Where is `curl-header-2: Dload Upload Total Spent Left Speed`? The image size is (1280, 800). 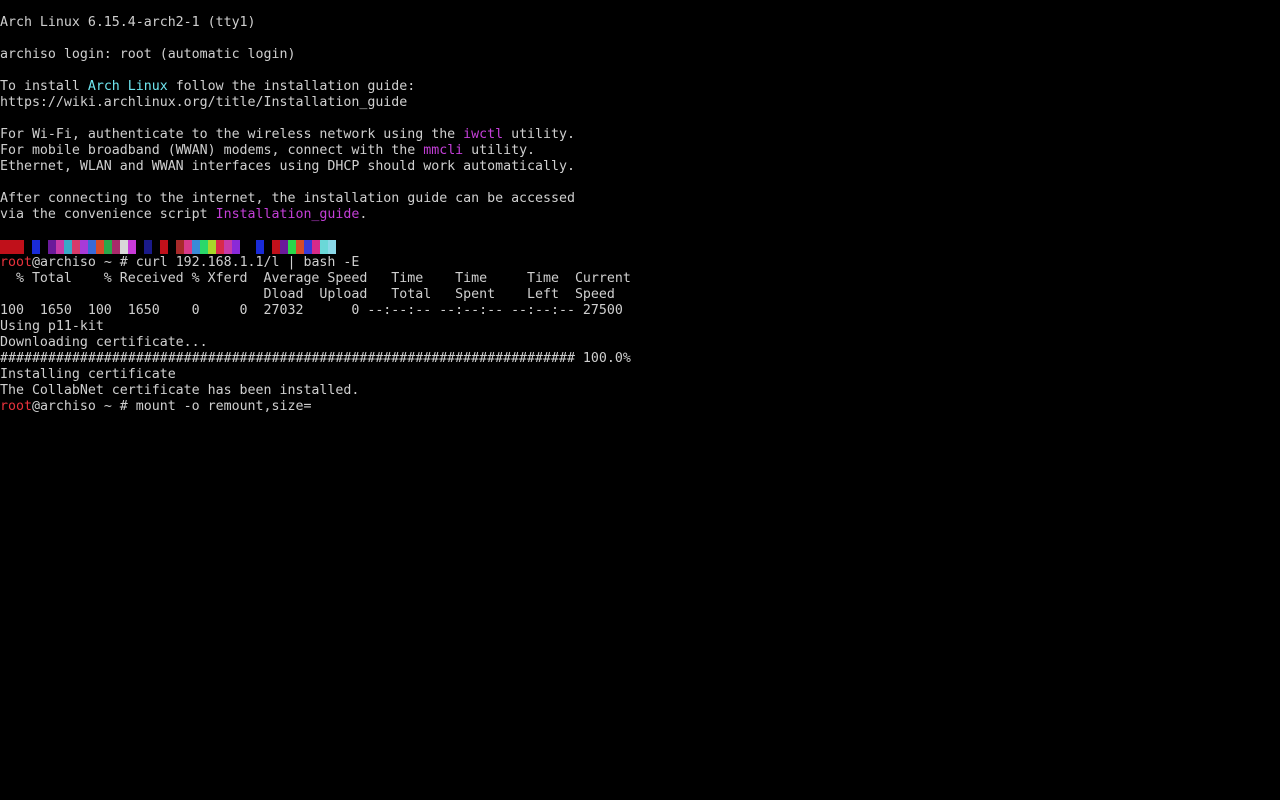
curl-header-2: Dload Upload Total Spent Left Speed is located at coordinates (307, 294).